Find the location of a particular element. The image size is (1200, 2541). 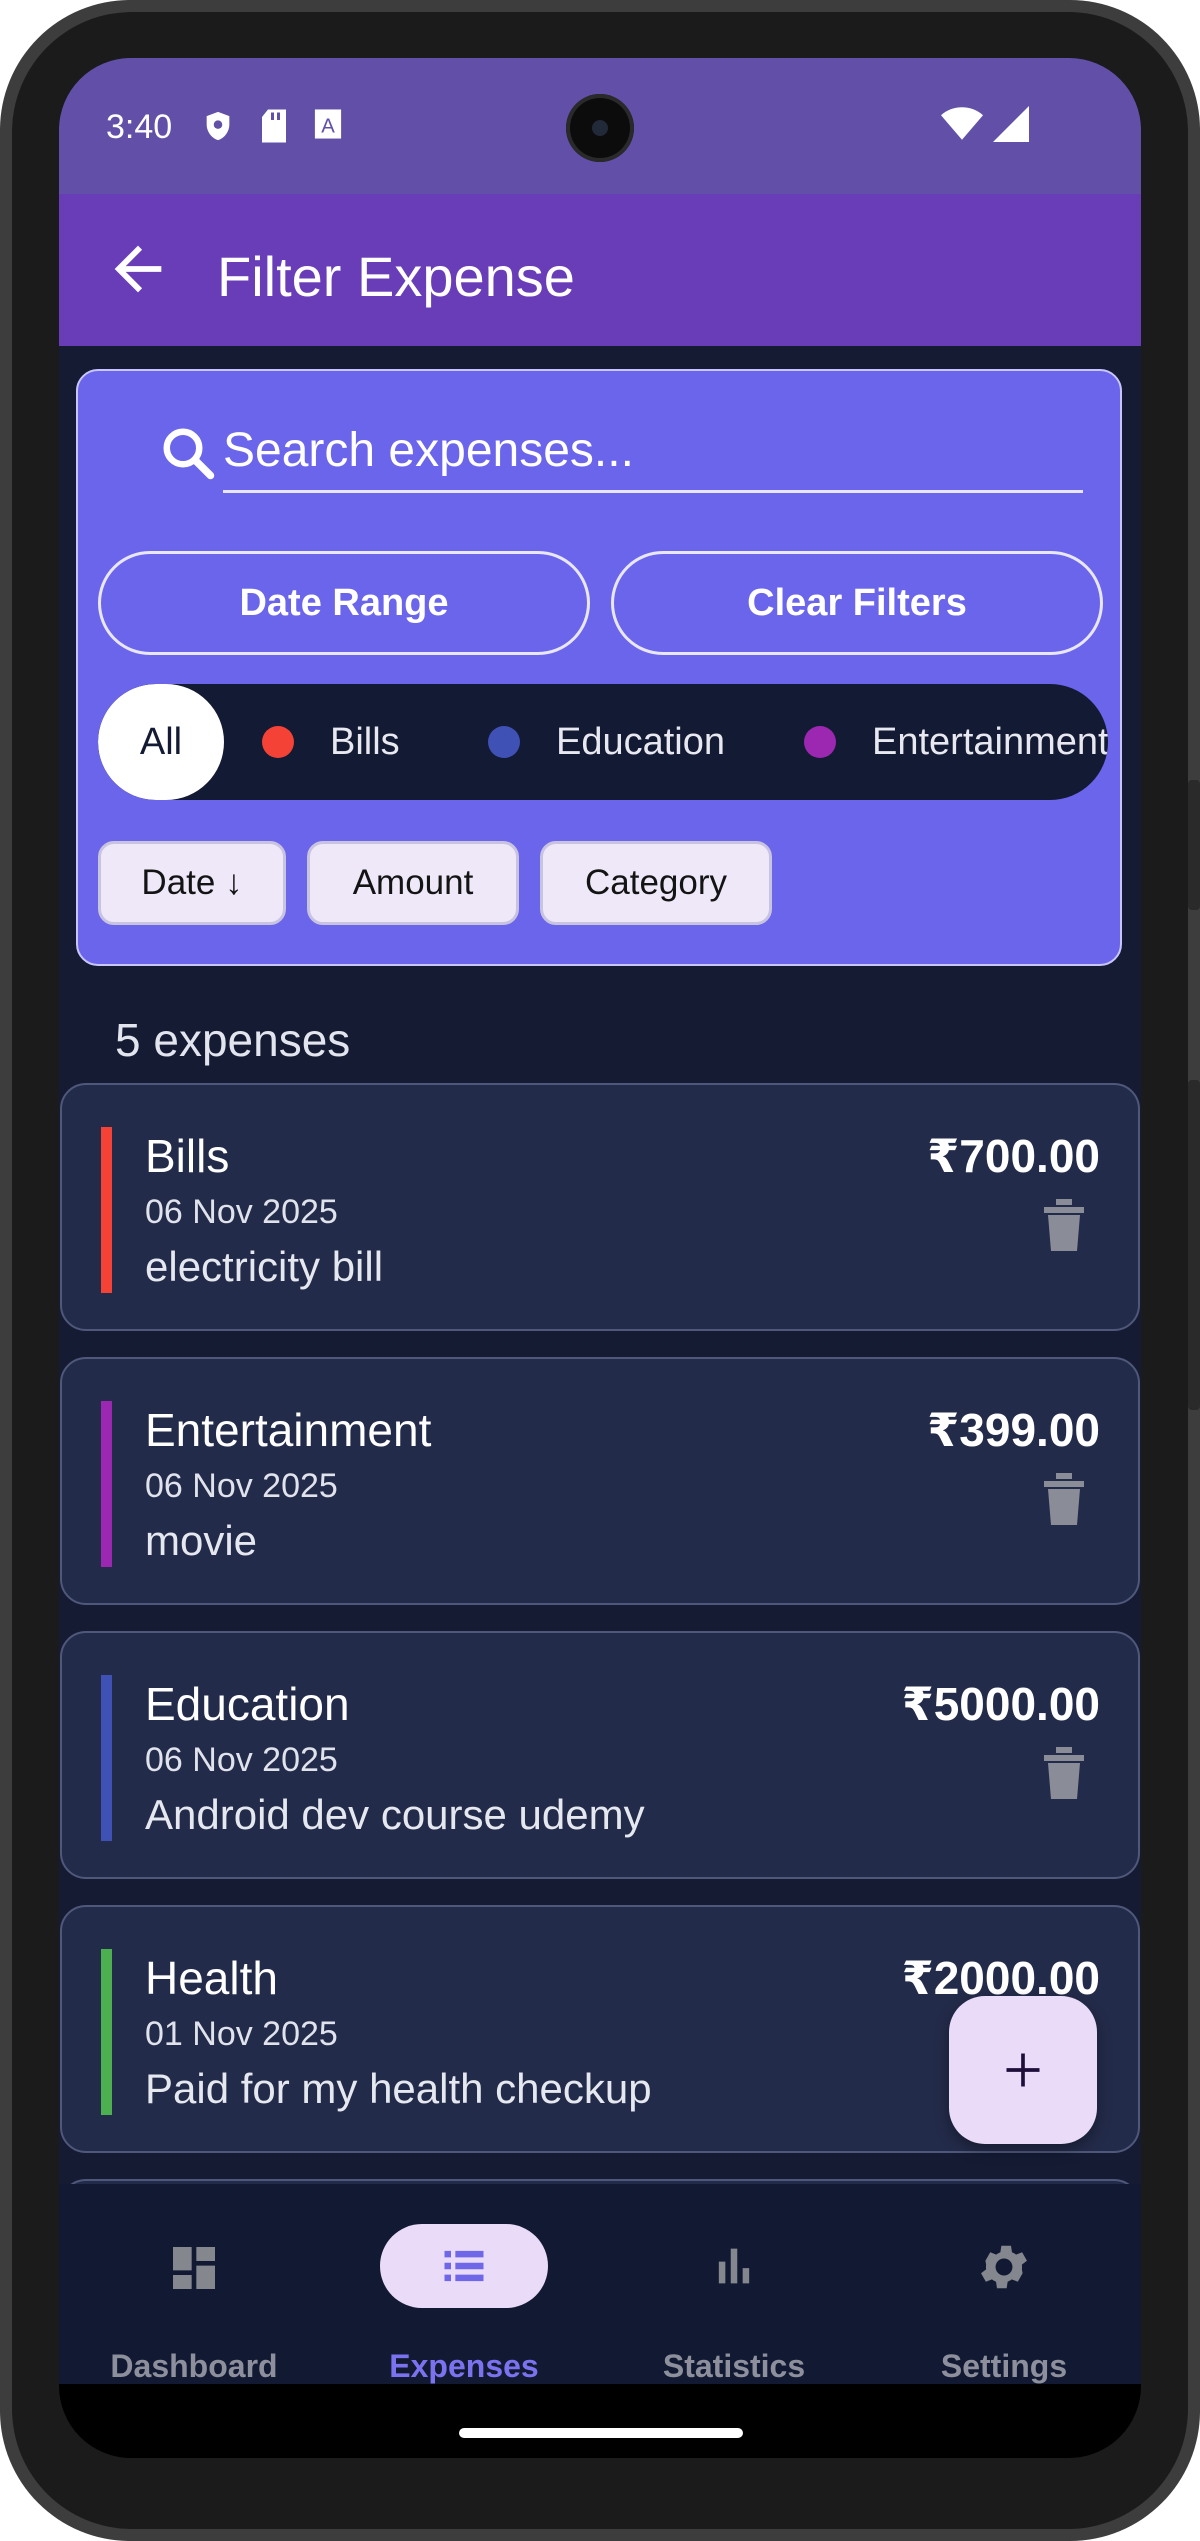

nav-label: Dashboard is located at coordinates (194, 2366).